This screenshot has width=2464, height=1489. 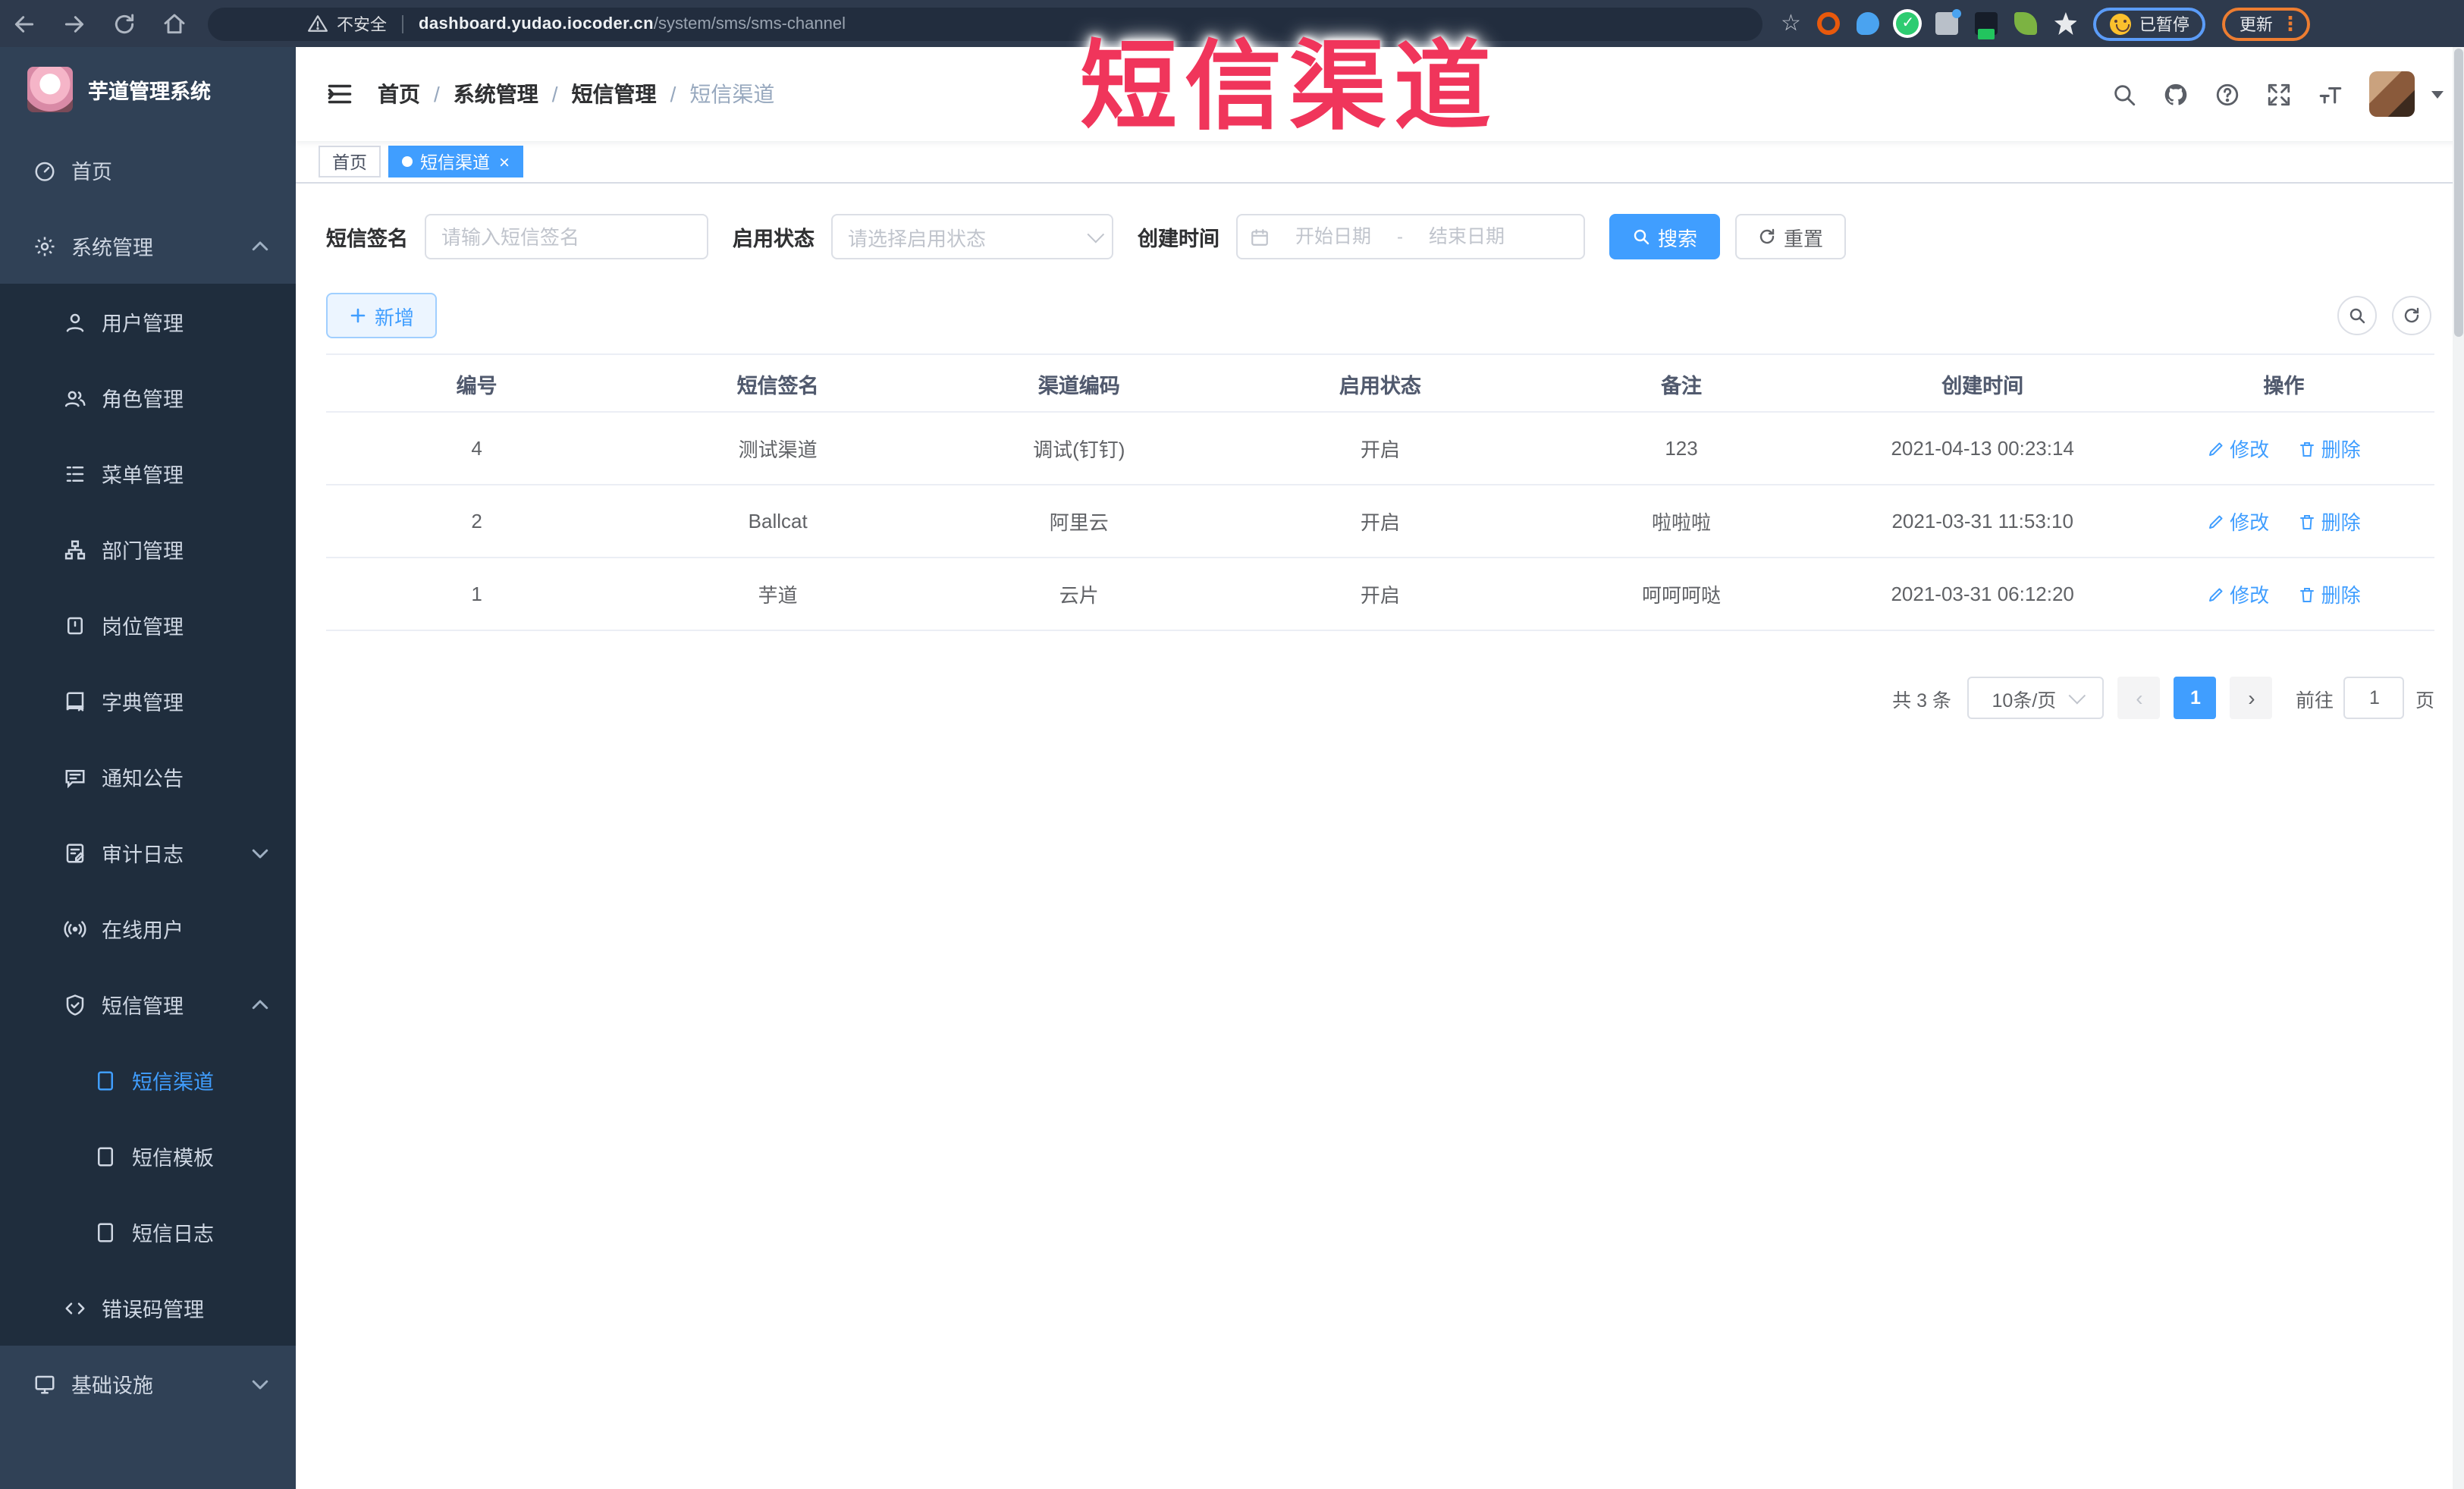 What do you see at coordinates (148, 398) in the screenshot?
I see `sidebar-item-roles: 角色管理` at bounding box center [148, 398].